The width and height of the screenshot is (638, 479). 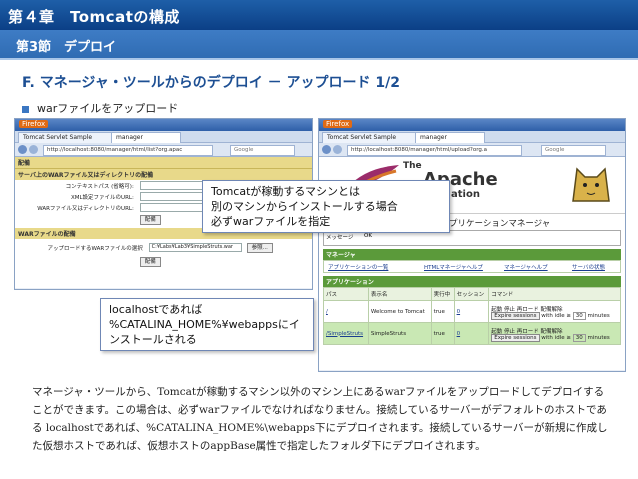 I want to click on table-header-row: パス 表示名 実行中 セッション コマンド, so click(x=472, y=294).